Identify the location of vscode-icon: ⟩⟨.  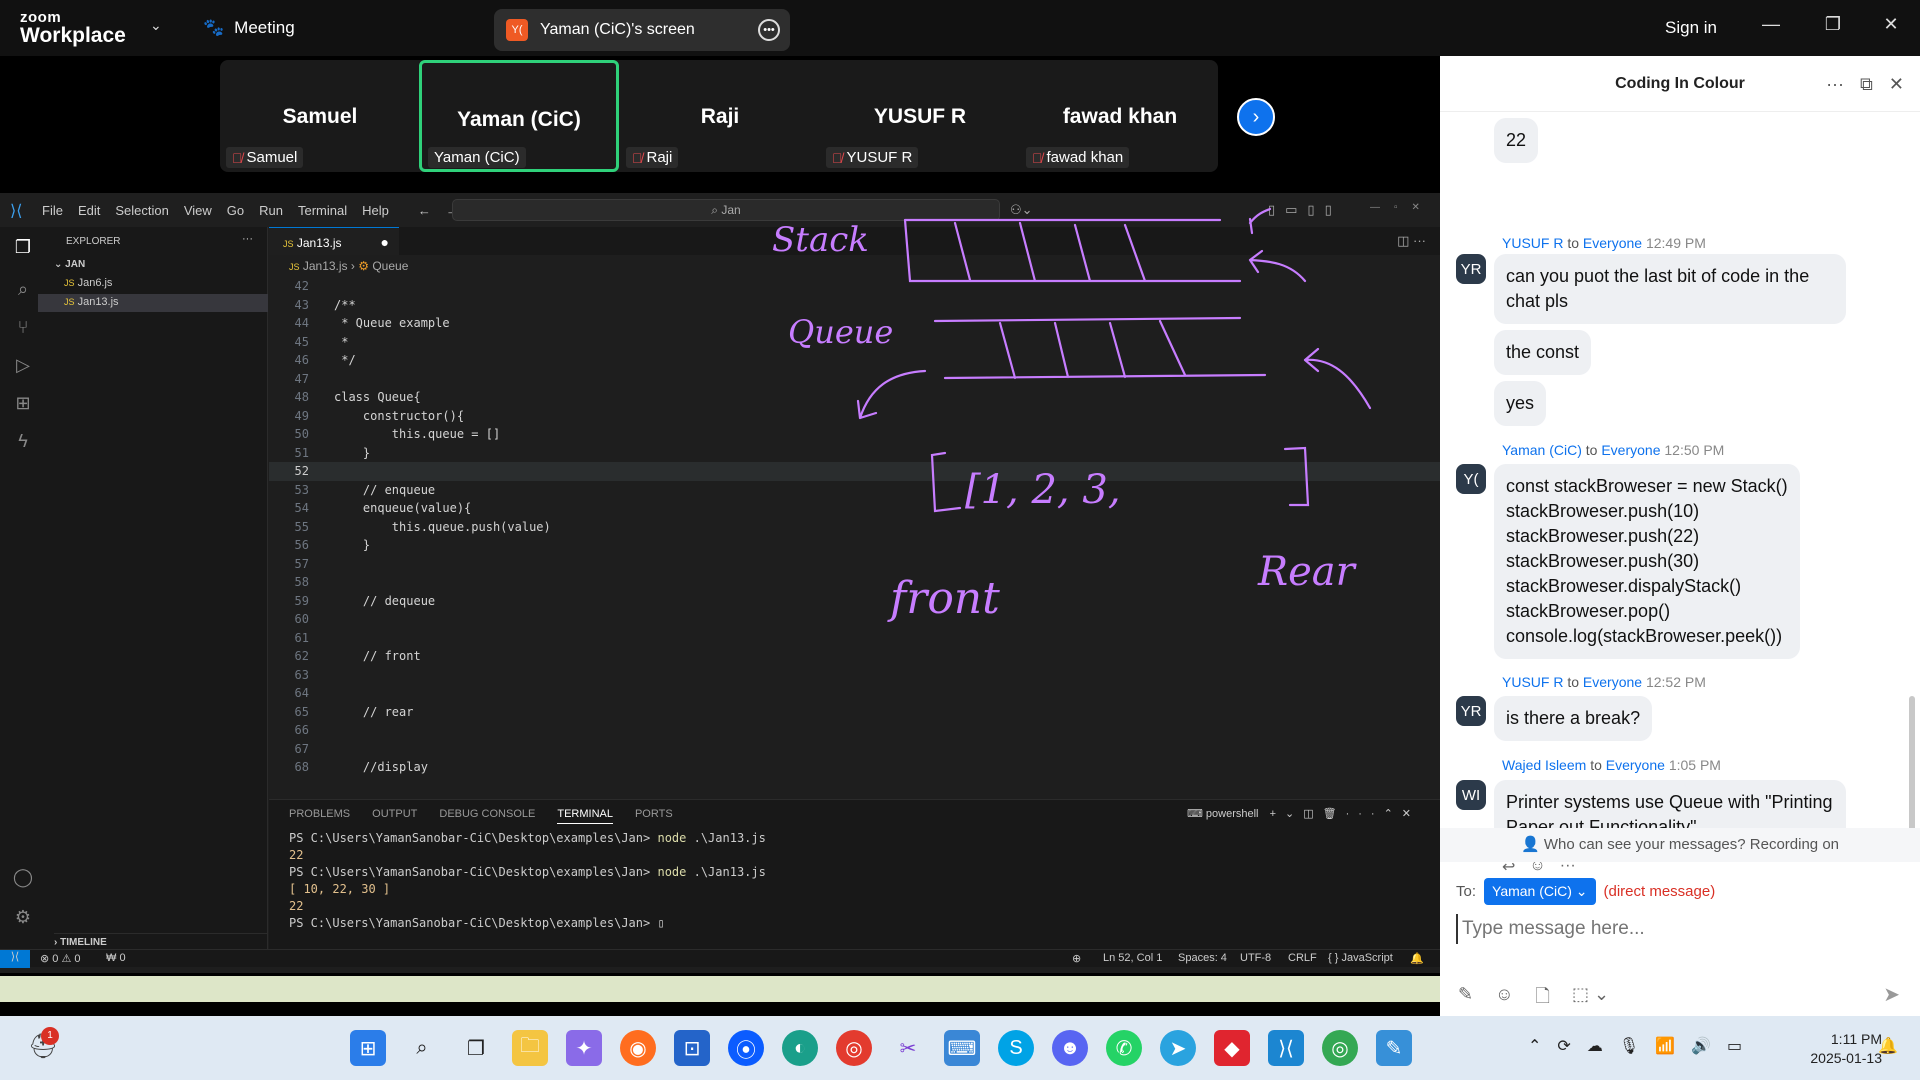
(1286, 1048).